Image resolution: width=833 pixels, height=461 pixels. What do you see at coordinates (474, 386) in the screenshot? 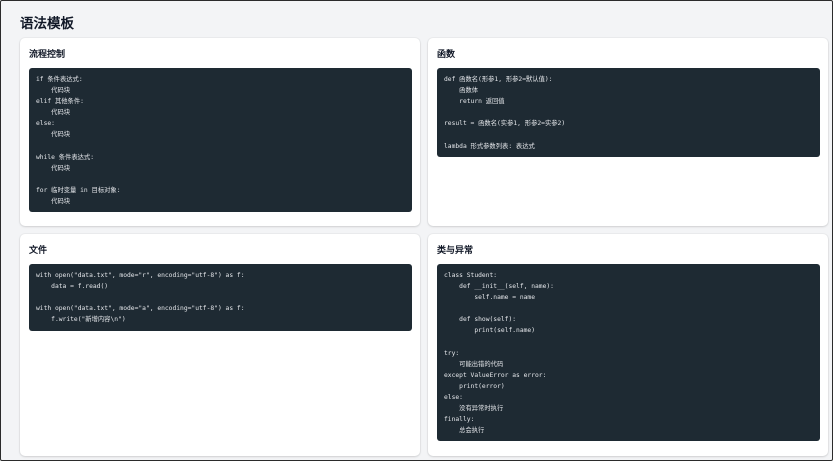
I see `code-line: print(error)` at bounding box center [474, 386].